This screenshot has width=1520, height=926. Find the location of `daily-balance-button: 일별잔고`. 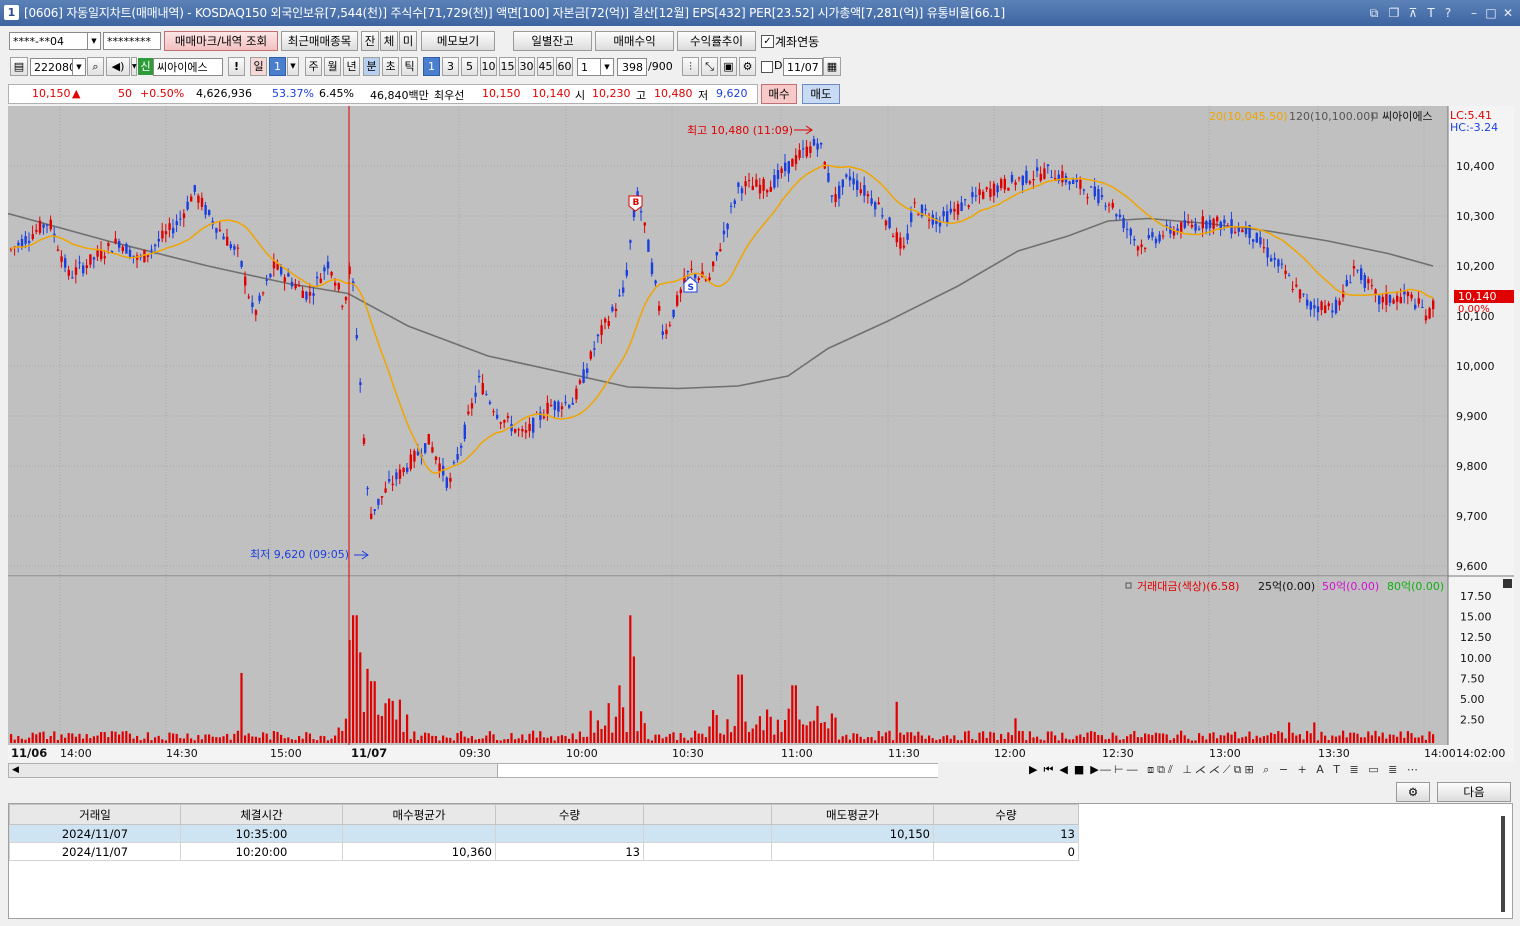

daily-balance-button: 일별잔고 is located at coordinates (552, 41).